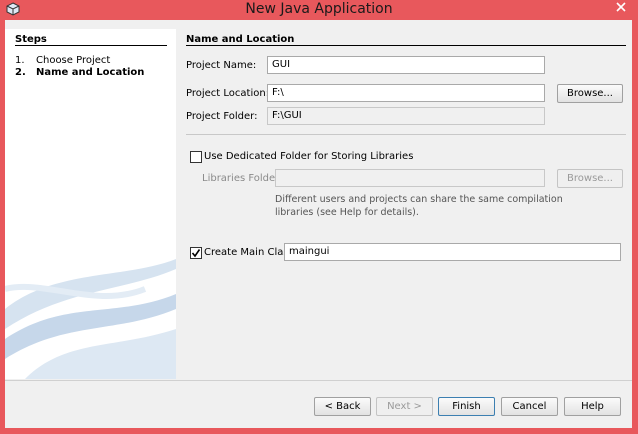 The width and height of the screenshot is (638, 434). What do you see at coordinates (318, 380) in the screenshot?
I see `button-bar-divider` at bounding box center [318, 380].